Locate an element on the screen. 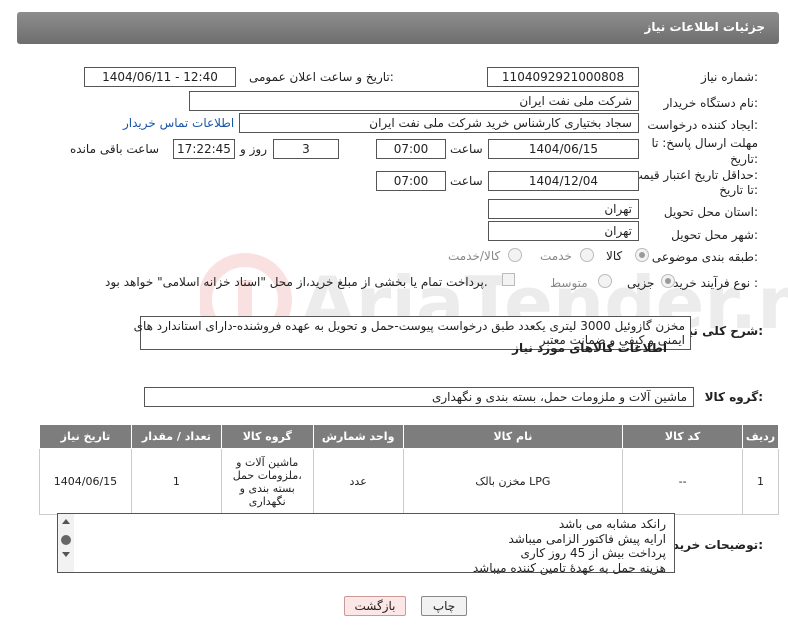 The height and width of the screenshot is (632, 788). treasury-checkbox is located at coordinates (508, 279).